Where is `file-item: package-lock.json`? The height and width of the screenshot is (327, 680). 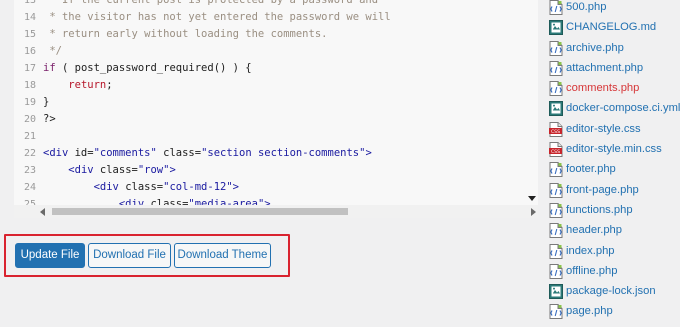 file-item: package-lock.json is located at coordinates (614, 291).